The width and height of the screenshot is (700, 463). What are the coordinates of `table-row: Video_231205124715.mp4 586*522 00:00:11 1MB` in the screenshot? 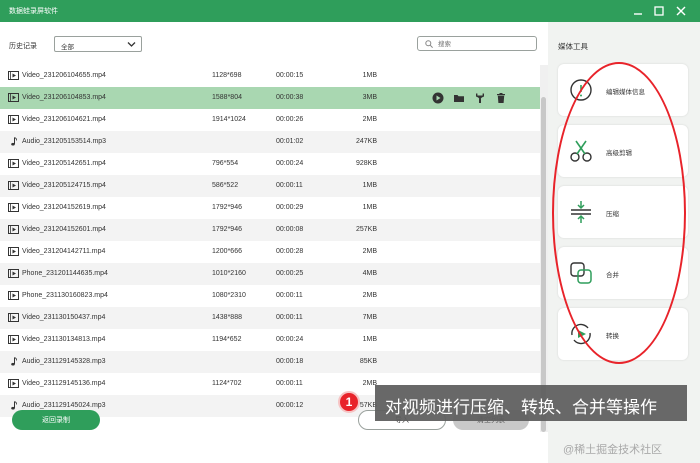 It's located at (270, 186).